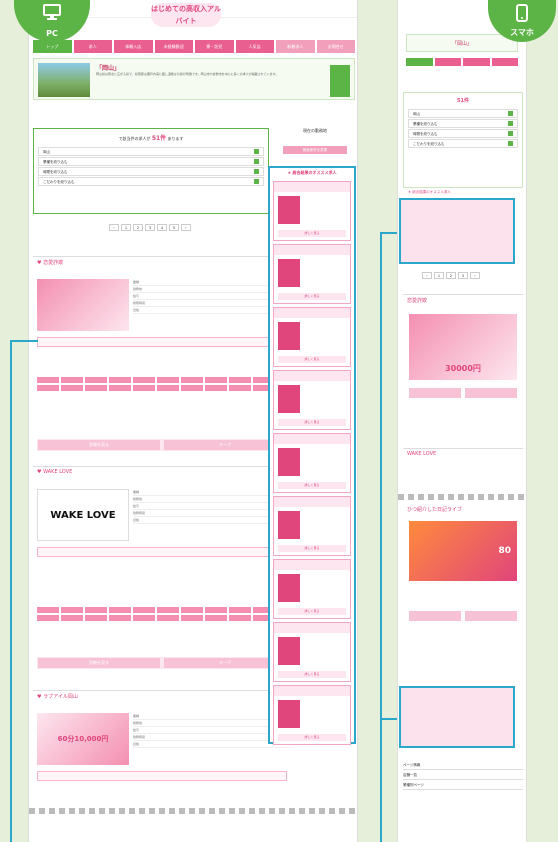  What do you see at coordinates (463, 785) in the screenshot?
I see `footer-link: 業種別ページ` at bounding box center [463, 785].